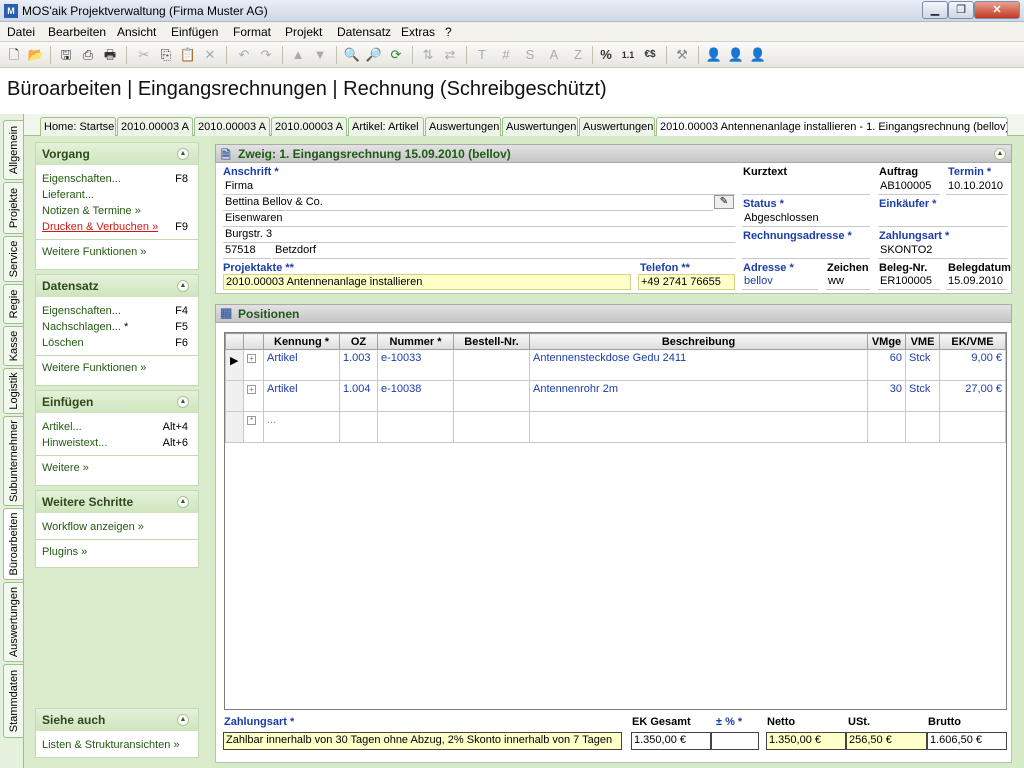  Describe the element at coordinates (976, 282) in the screenshot. I see `belegdatum-field: 15.09.2010` at that location.